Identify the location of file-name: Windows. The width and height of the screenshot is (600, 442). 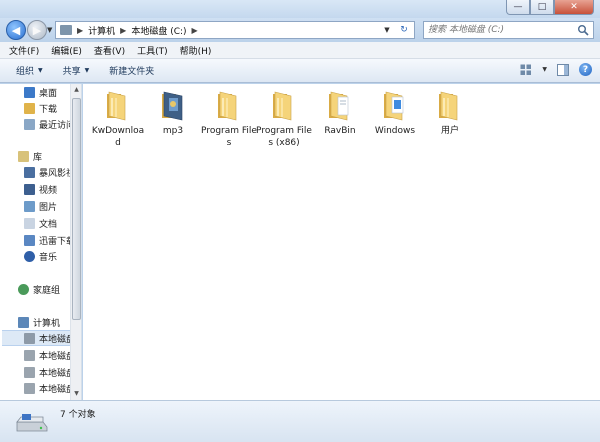
(395, 131).